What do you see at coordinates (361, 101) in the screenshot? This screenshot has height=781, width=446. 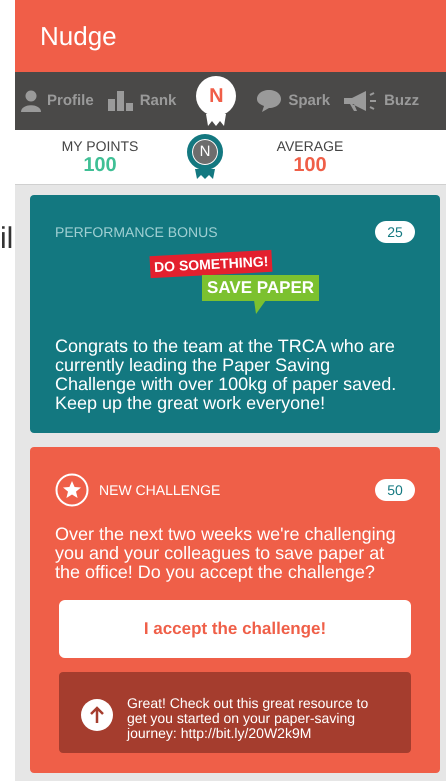 I see `megaphone-icon` at bounding box center [361, 101].